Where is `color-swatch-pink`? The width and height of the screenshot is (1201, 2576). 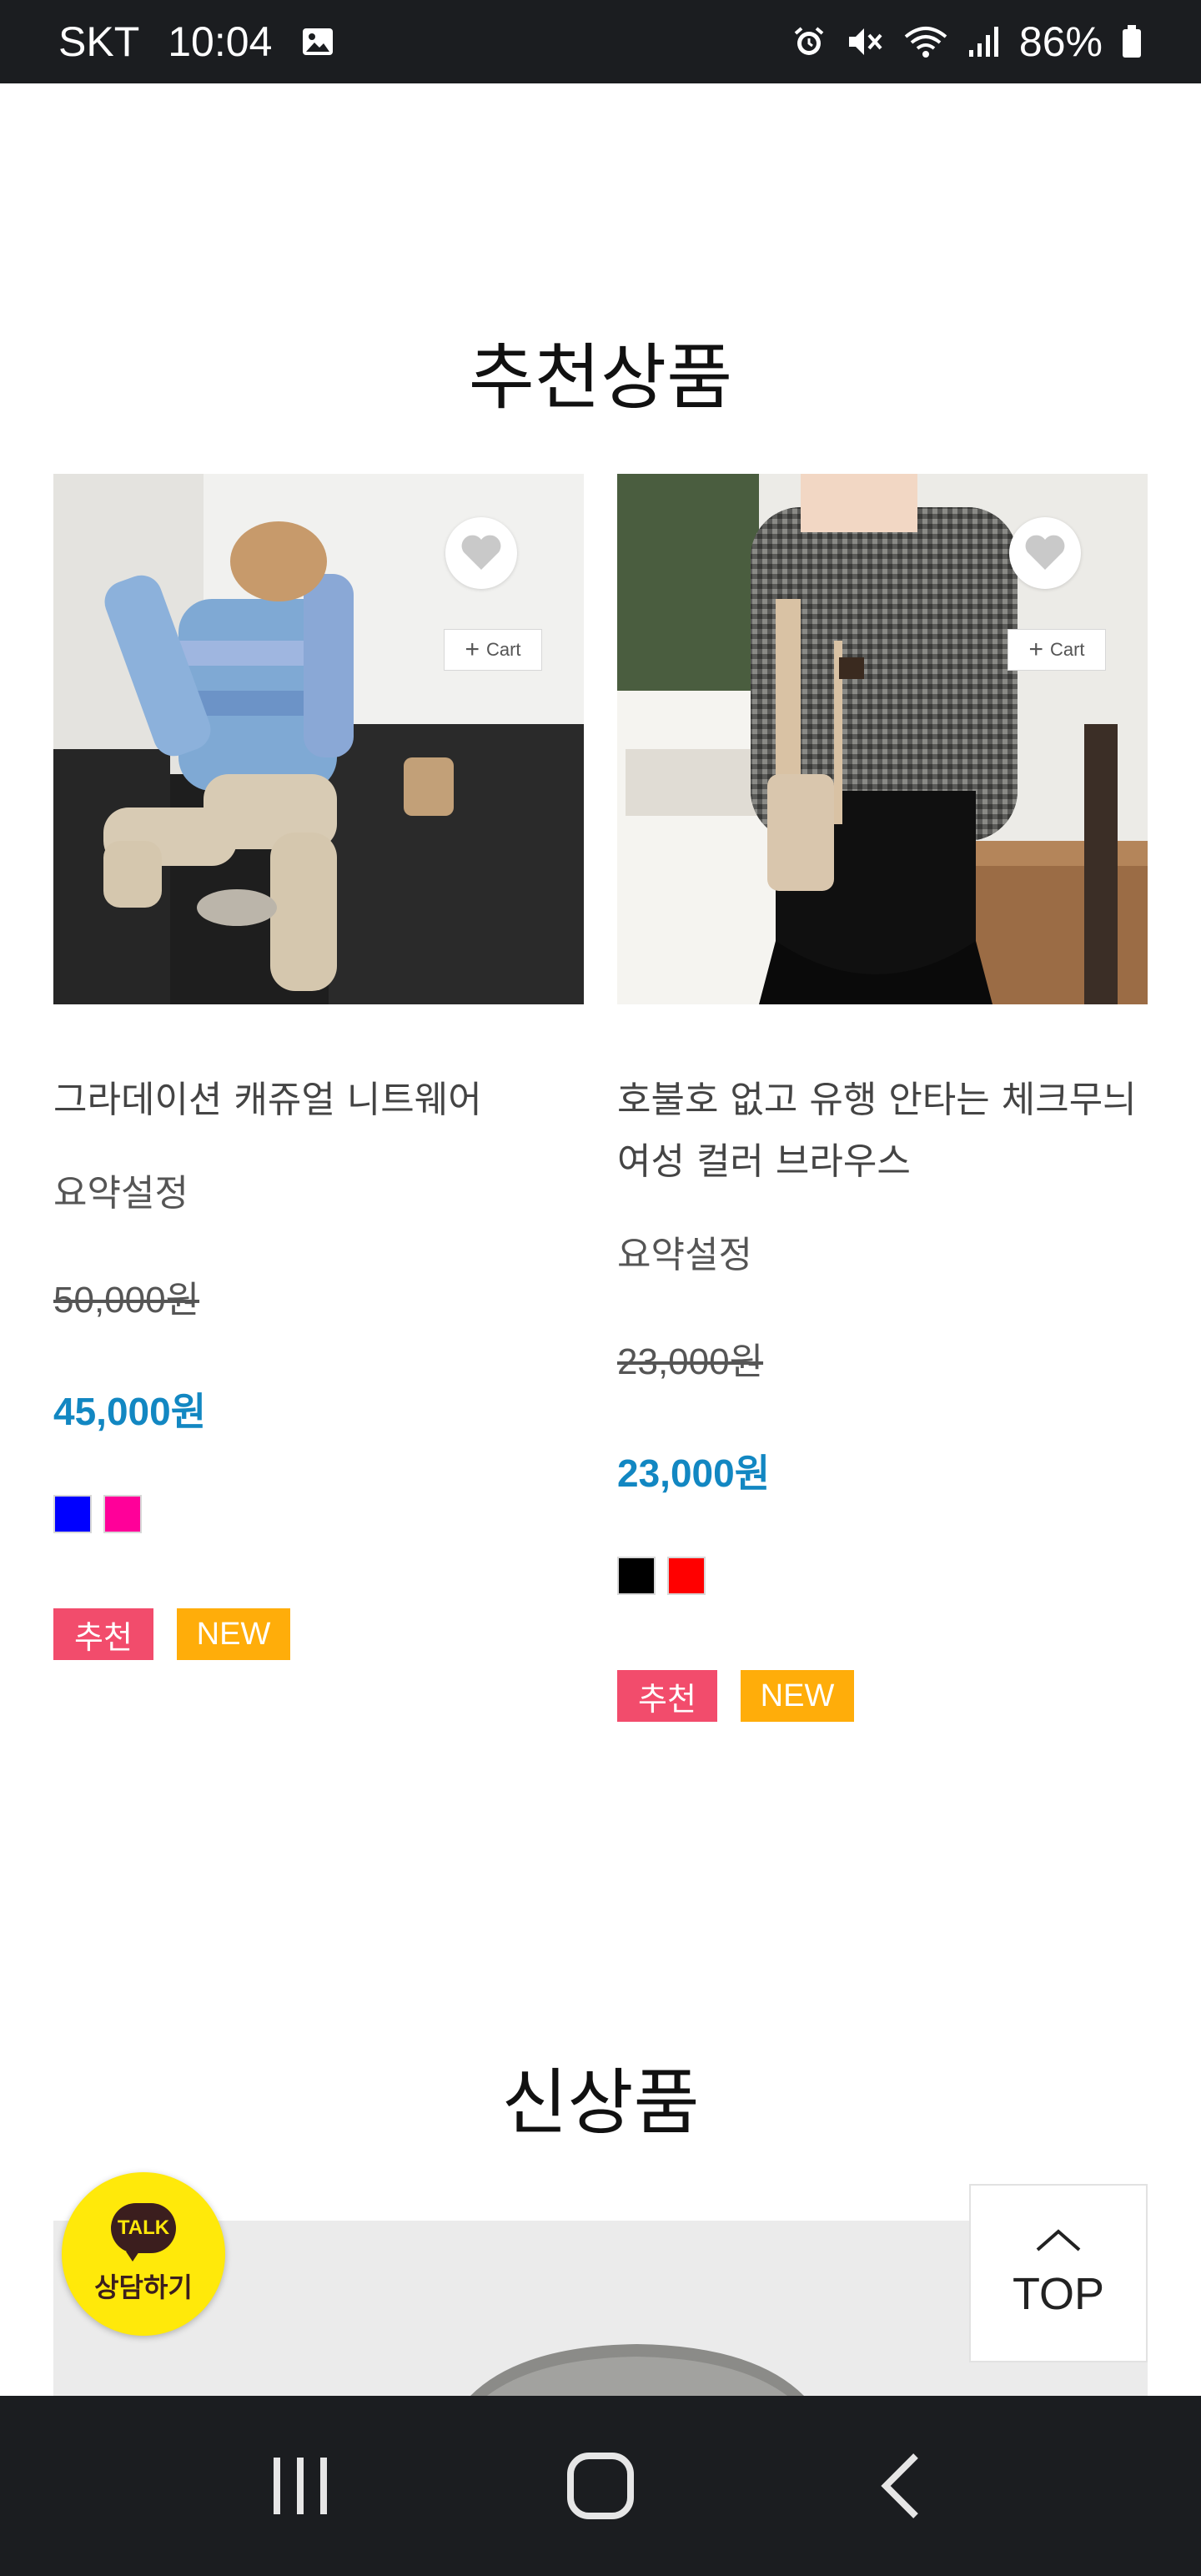 color-swatch-pink is located at coordinates (123, 1514).